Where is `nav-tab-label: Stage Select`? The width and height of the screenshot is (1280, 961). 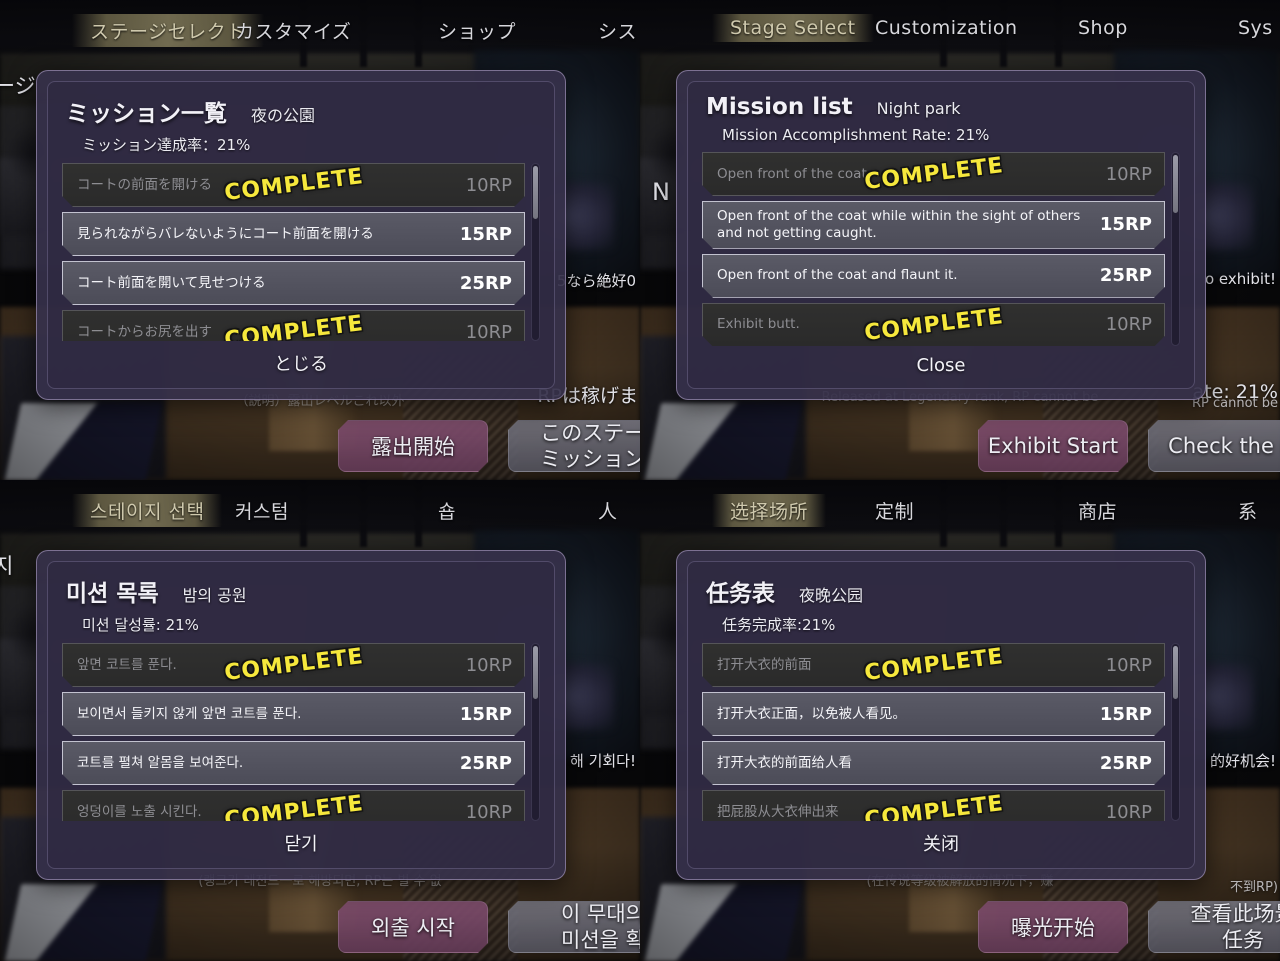 nav-tab-label: Stage Select is located at coordinates (793, 28).